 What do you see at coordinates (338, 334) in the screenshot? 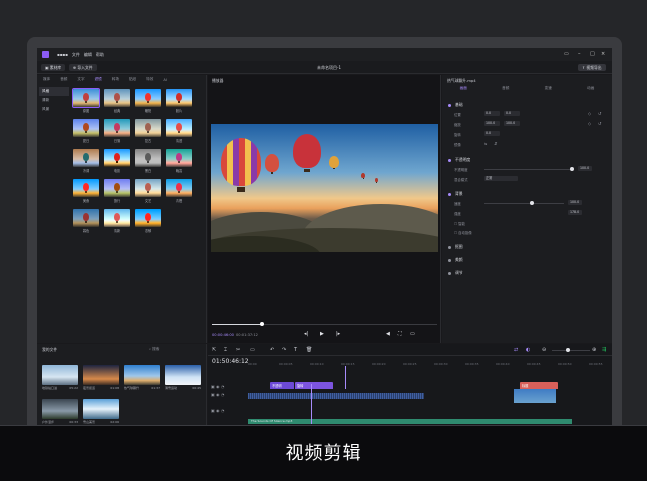
I see `step-forward-icon: |▸` at bounding box center [338, 334].